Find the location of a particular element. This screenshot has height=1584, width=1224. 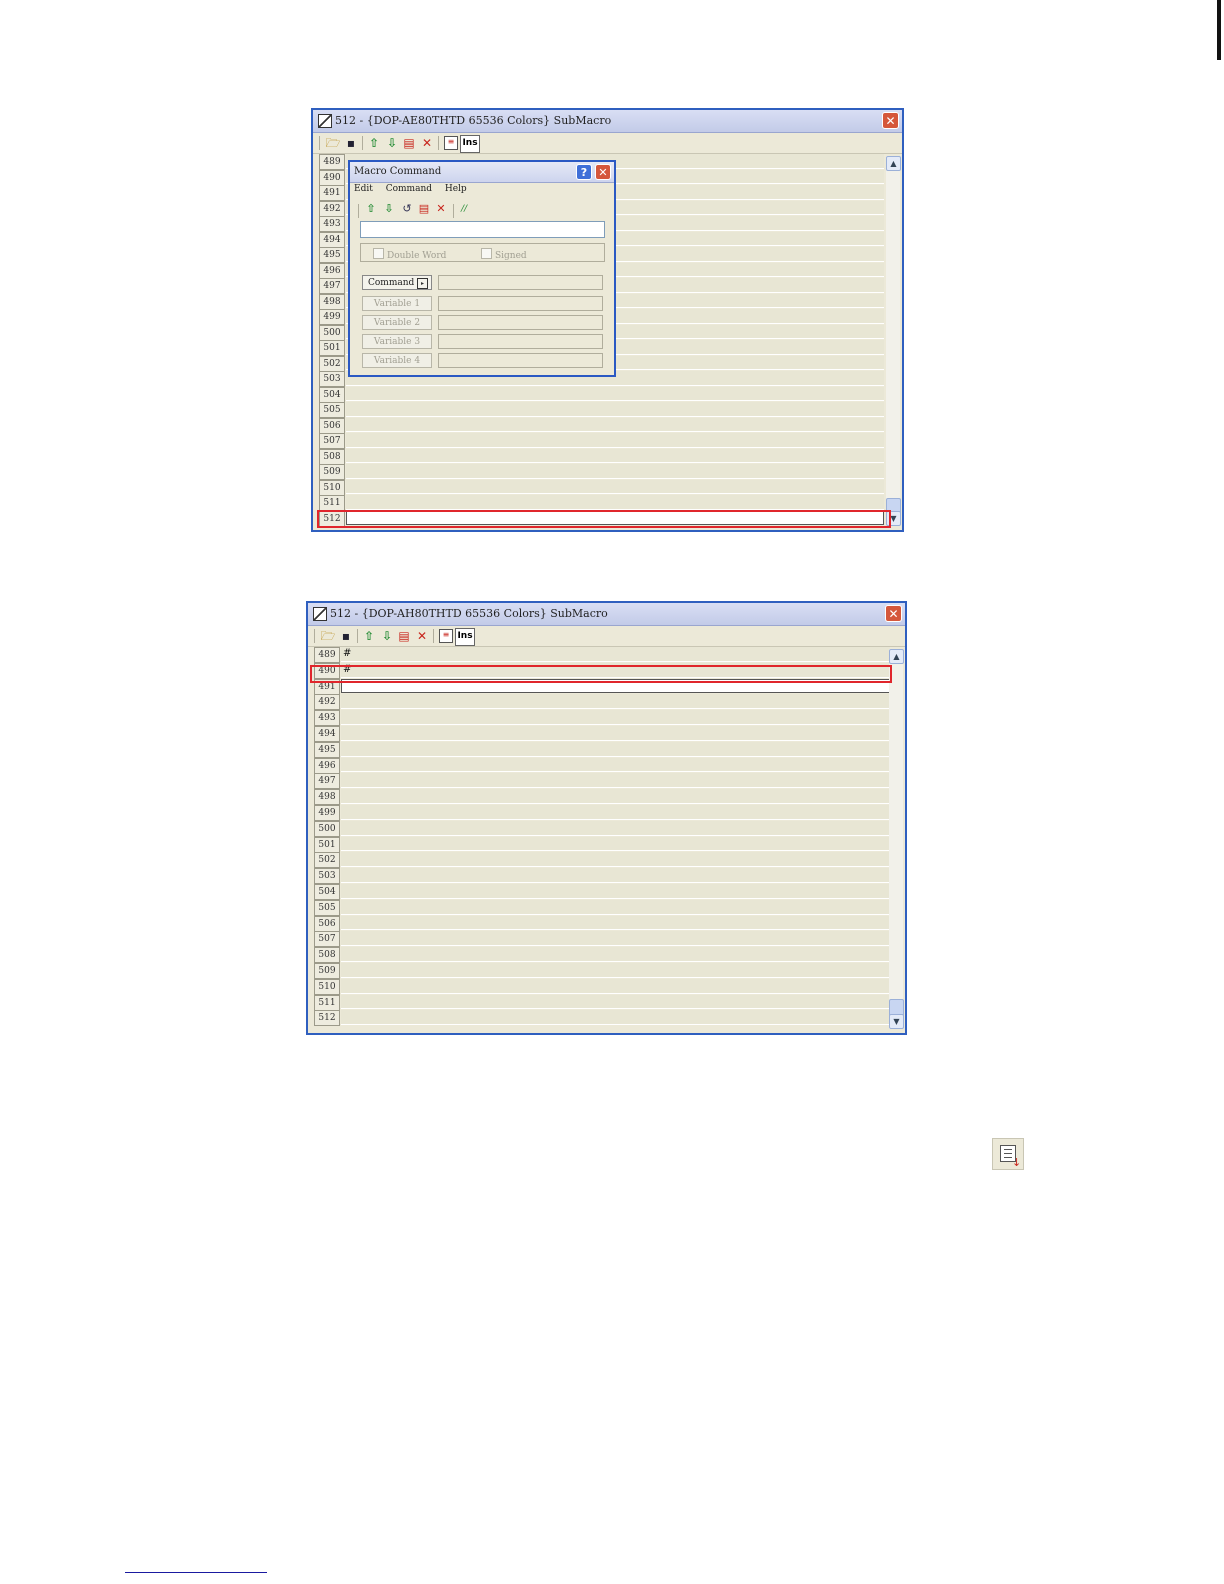

menu-edit: Edit is located at coordinates (363, 189).